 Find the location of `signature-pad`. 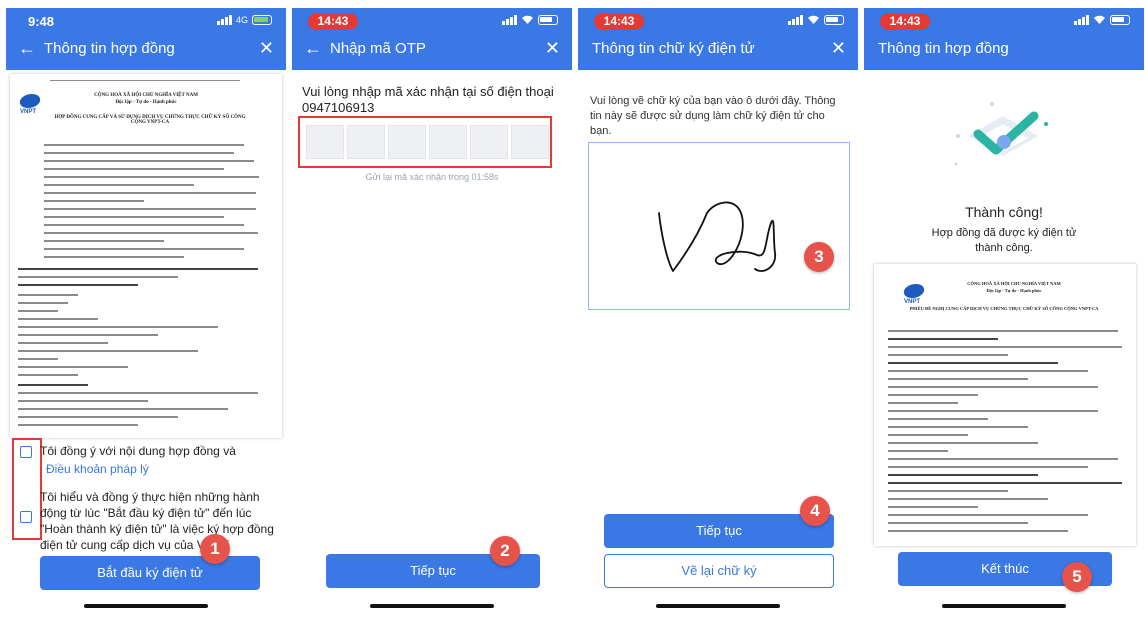

signature-pad is located at coordinates (719, 226).